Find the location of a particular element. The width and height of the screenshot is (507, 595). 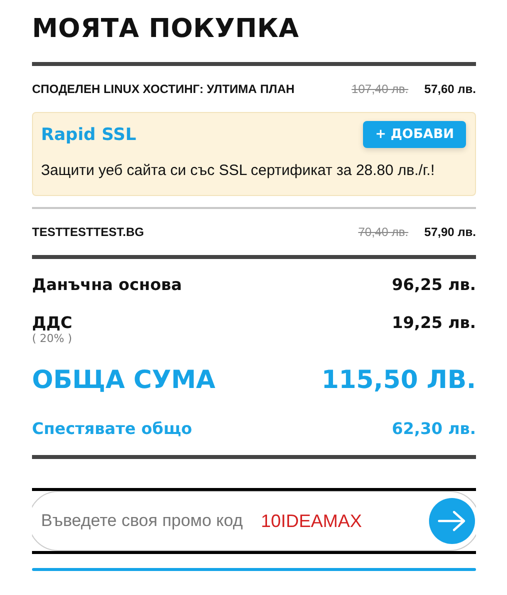

summary-value: 19,25 лв. is located at coordinates (434, 322).